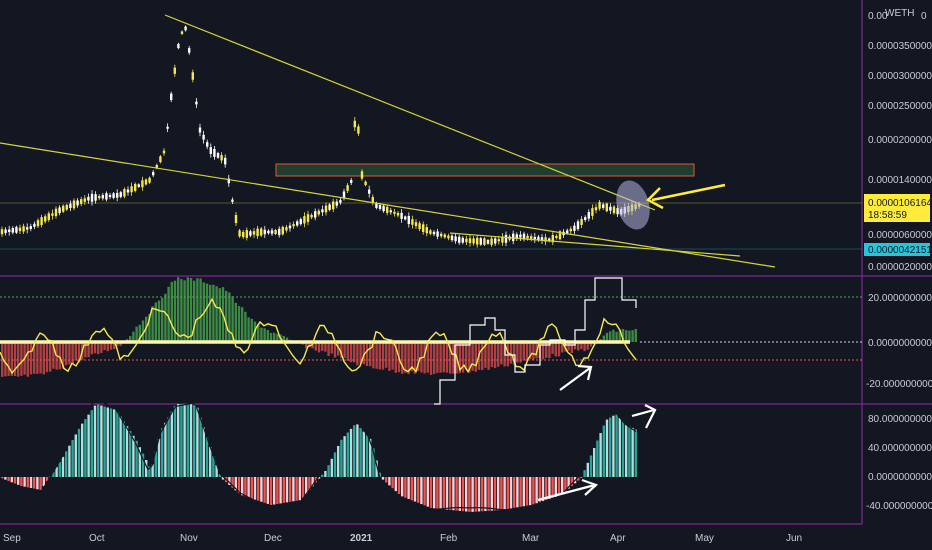 The width and height of the screenshot is (932, 550). I want to click on time-tick: Feb, so click(449, 538).